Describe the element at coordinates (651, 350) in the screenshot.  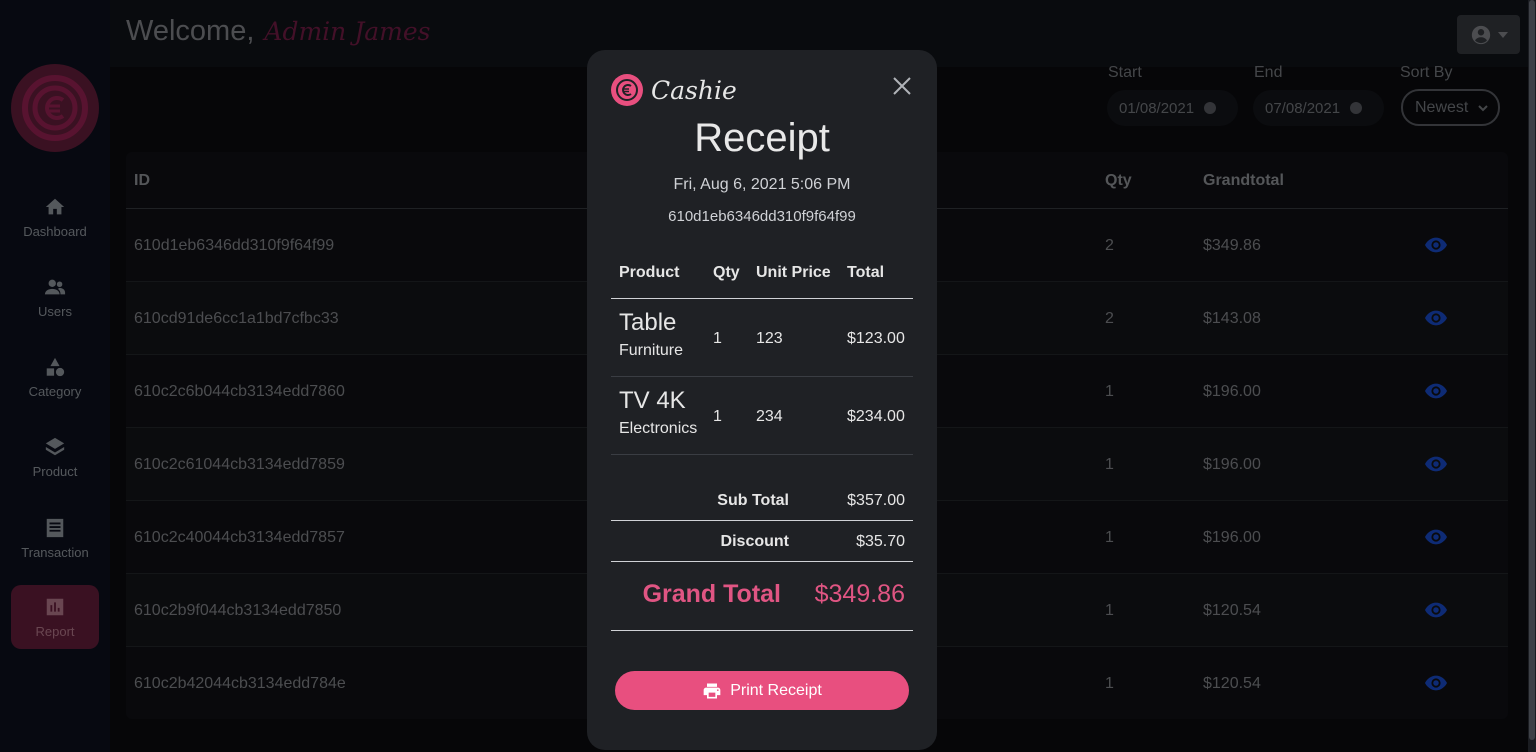
I see `item-category: Furniture` at that location.